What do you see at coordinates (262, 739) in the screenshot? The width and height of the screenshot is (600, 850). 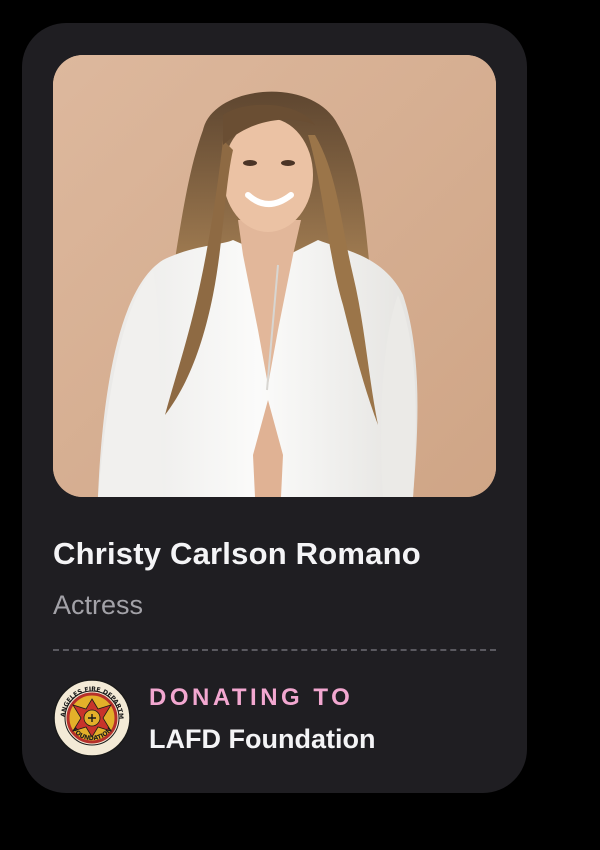 I see `organization-name: LAFD Foundation` at bounding box center [262, 739].